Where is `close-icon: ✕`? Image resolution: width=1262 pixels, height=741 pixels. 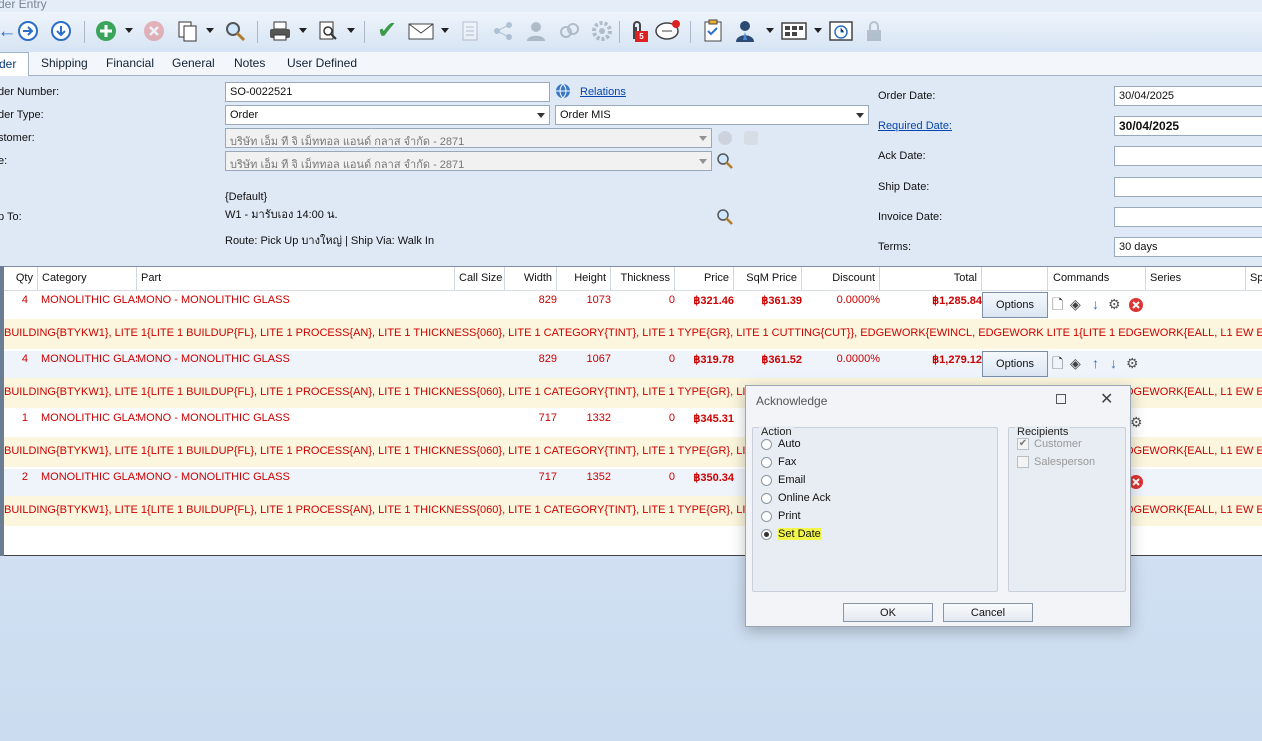 close-icon: ✕ is located at coordinates (1106, 399).